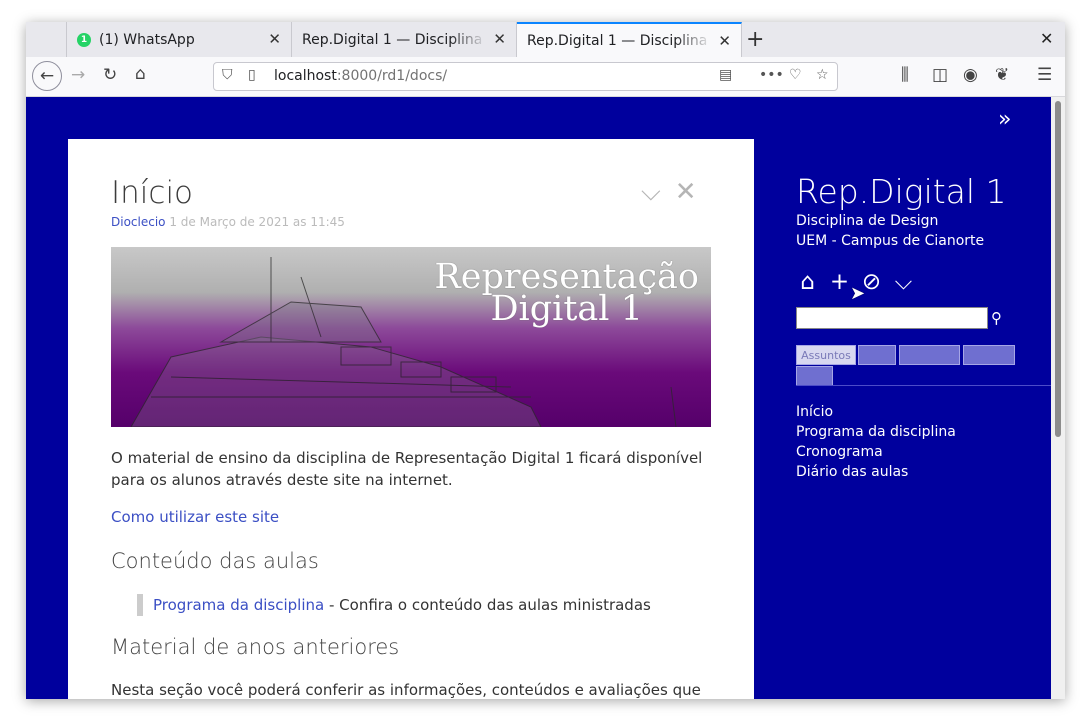 This screenshot has width=1091, height=728. I want to click on sidebar-item-cronograma: Cronograma, so click(876, 452).